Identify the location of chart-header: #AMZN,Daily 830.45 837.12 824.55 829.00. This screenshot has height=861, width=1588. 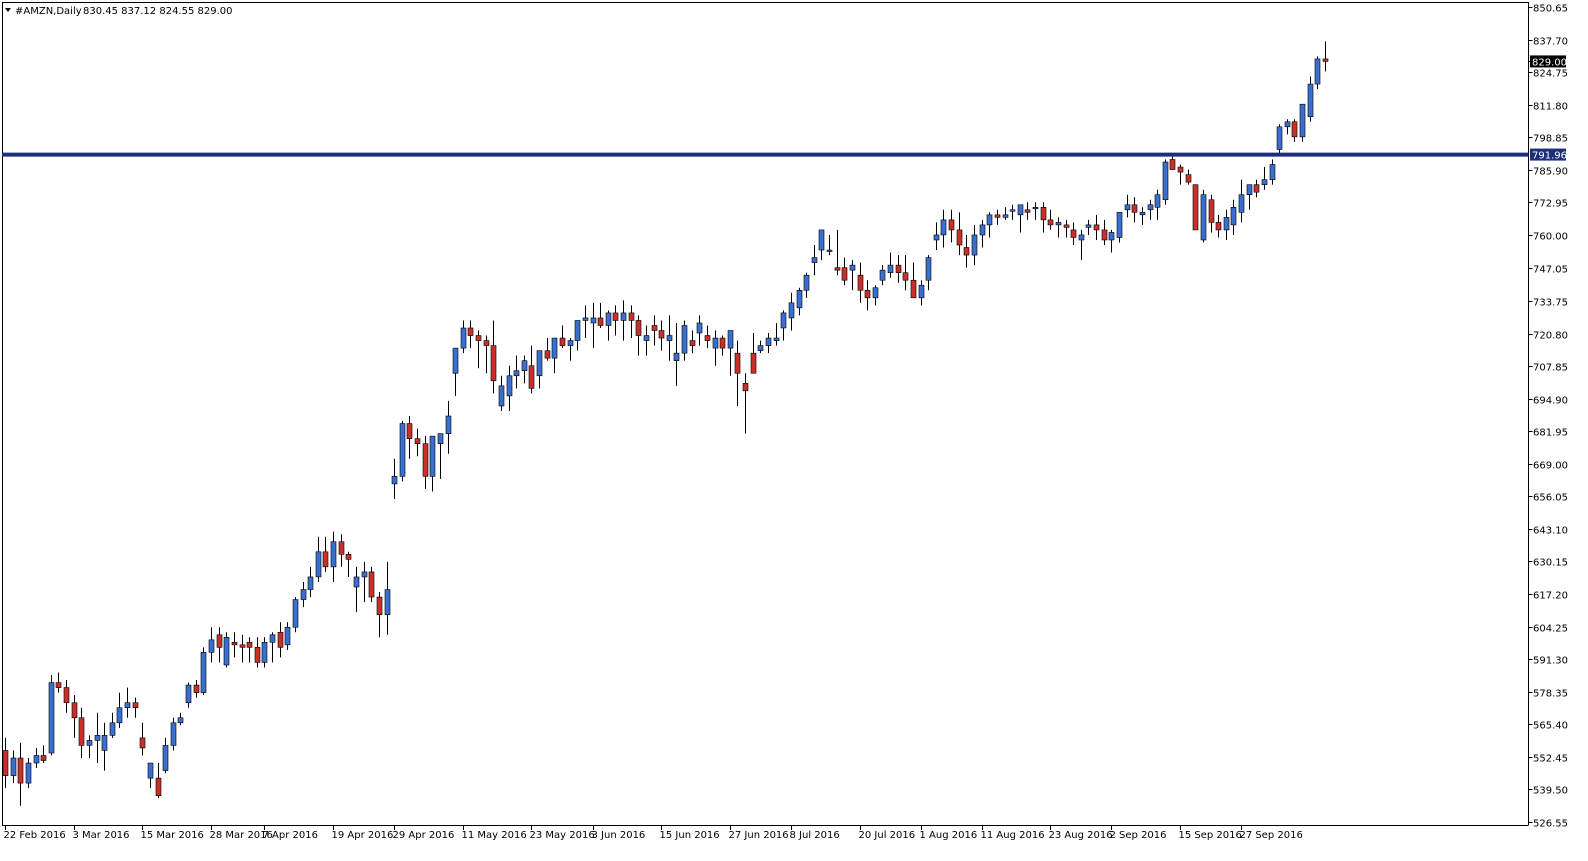
(119, 11).